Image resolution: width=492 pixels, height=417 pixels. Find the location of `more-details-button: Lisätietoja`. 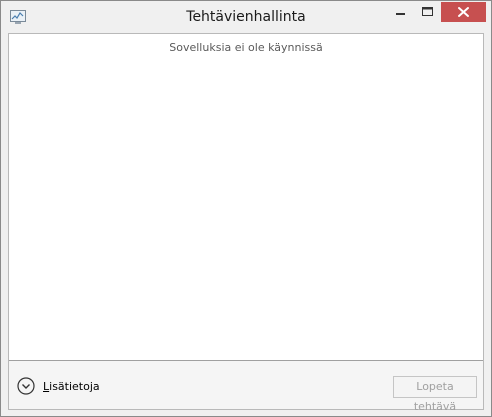

more-details-button: Lisätietoja is located at coordinates (58, 386).